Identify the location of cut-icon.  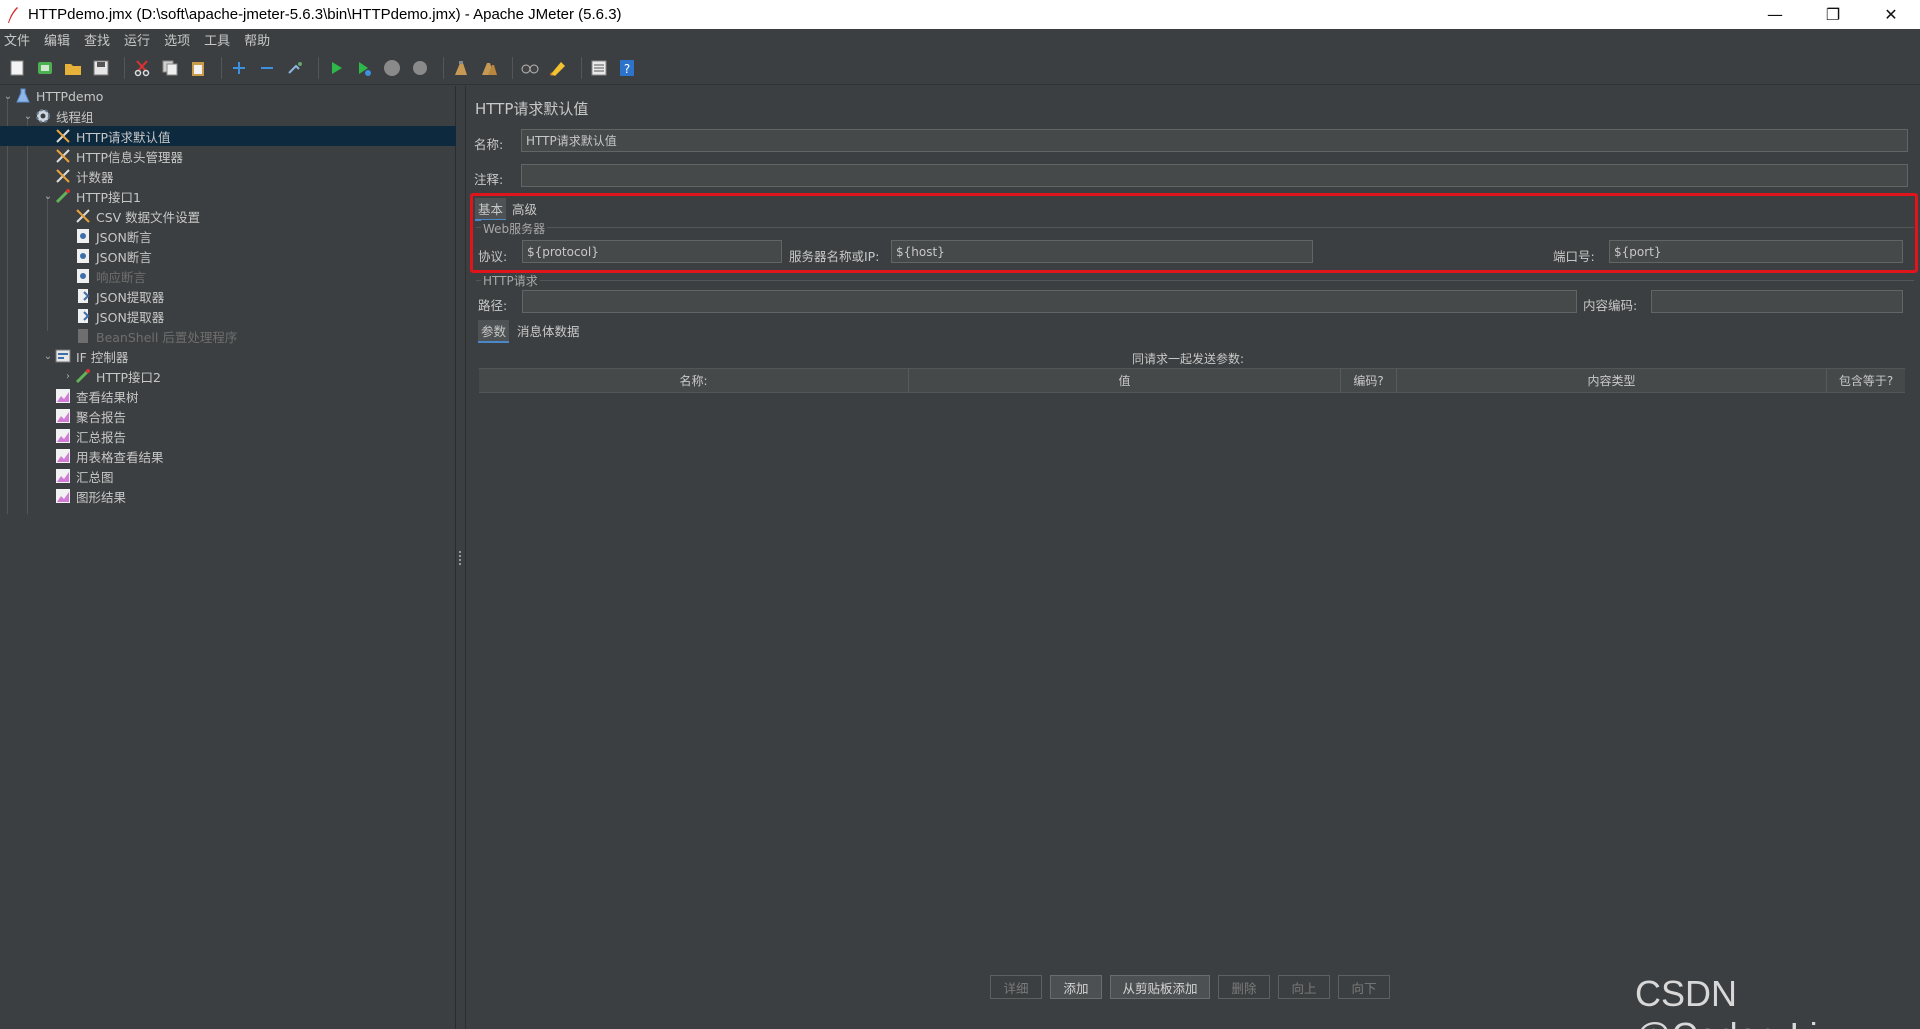
(142, 68).